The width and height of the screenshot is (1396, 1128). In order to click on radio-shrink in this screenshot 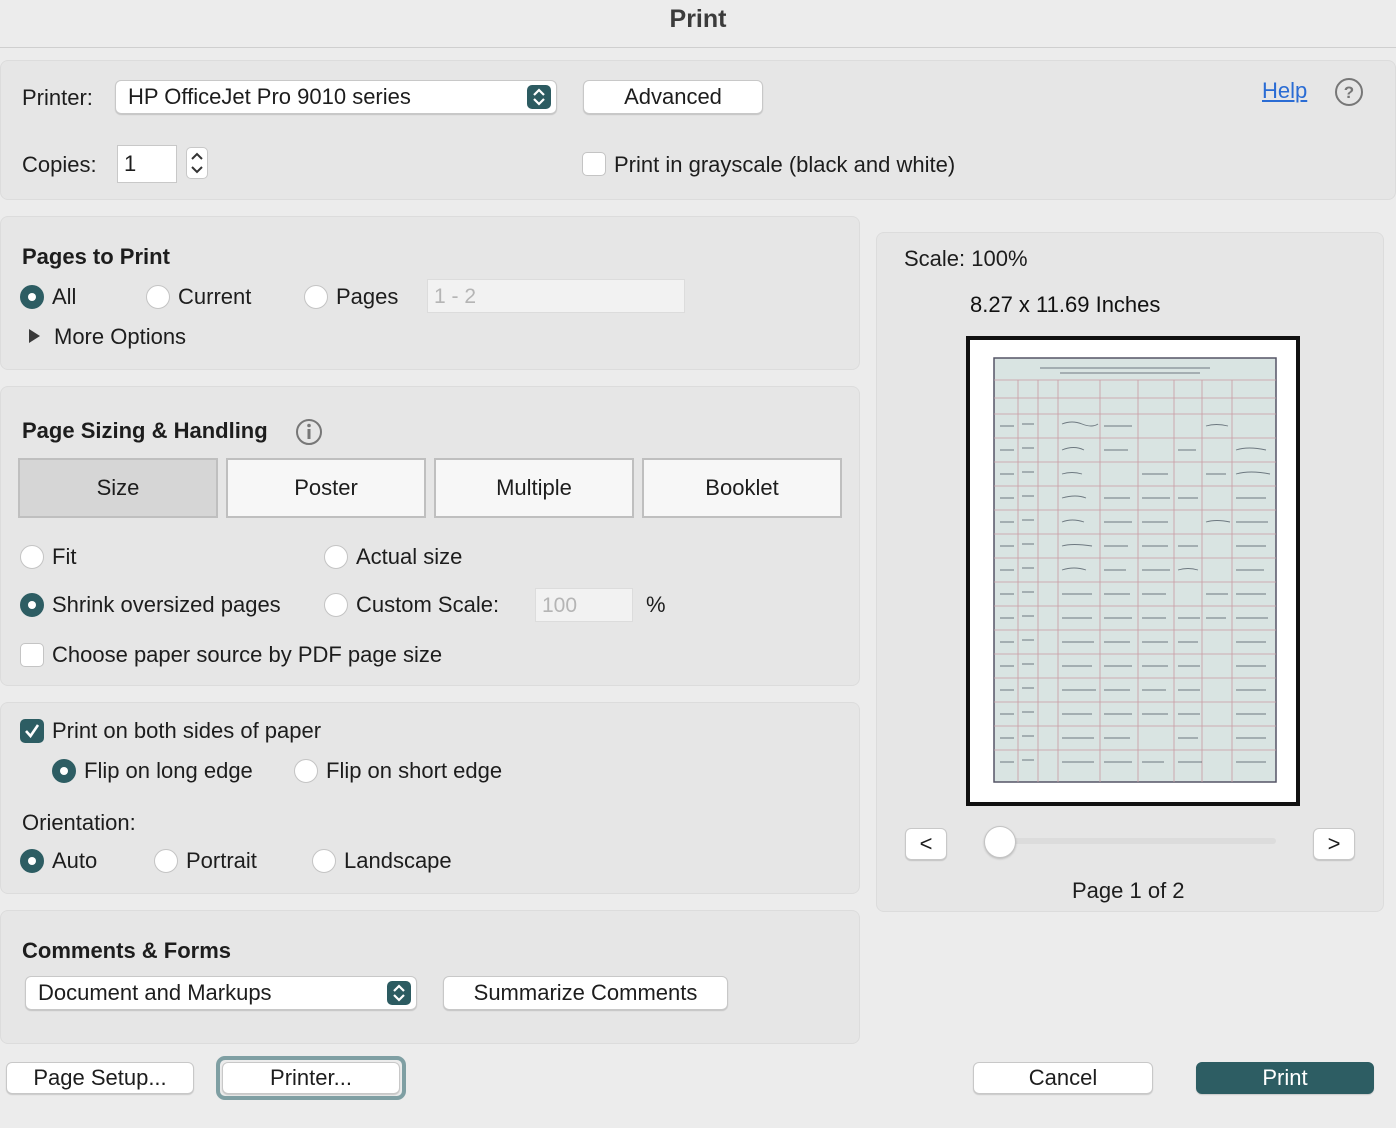, I will do `click(32, 605)`.